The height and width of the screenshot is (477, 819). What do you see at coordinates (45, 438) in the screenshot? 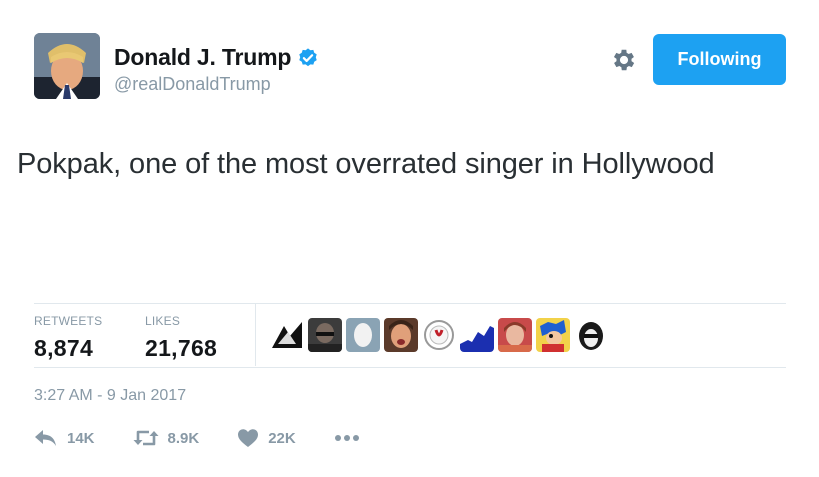
I see `reply-icon` at bounding box center [45, 438].